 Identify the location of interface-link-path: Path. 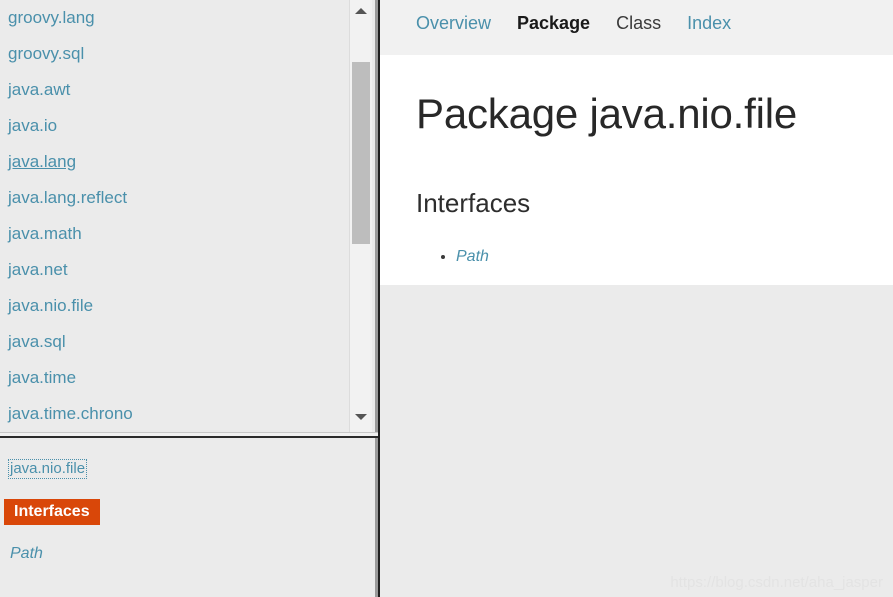
(472, 256).